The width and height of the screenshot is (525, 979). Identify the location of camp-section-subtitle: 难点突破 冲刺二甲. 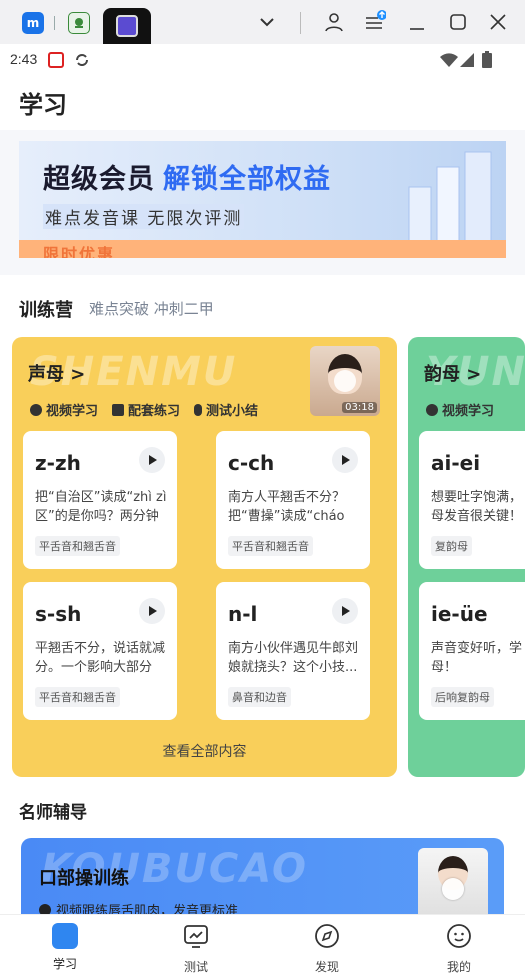
(151, 309).